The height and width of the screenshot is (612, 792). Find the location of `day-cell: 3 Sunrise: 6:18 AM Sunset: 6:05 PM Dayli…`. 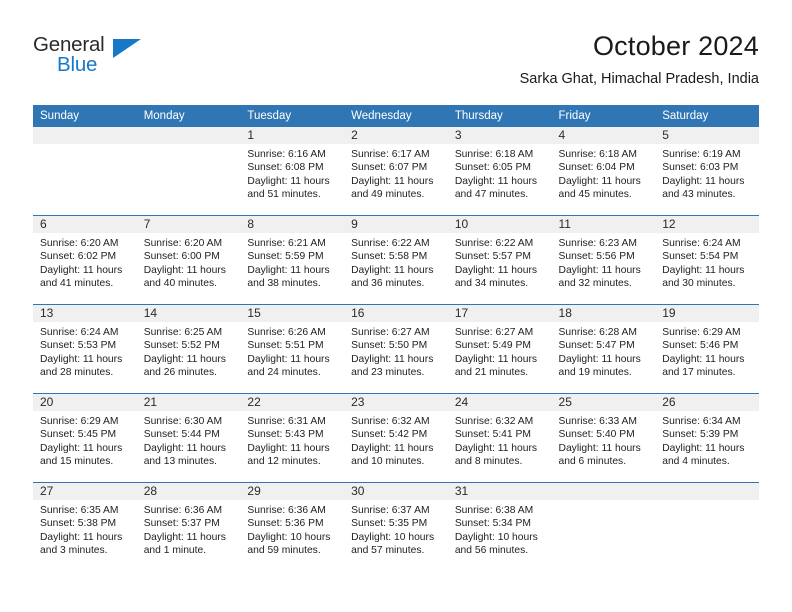

day-cell: 3 Sunrise: 6:18 AM Sunset: 6:05 PM Dayli… is located at coordinates (499, 171).